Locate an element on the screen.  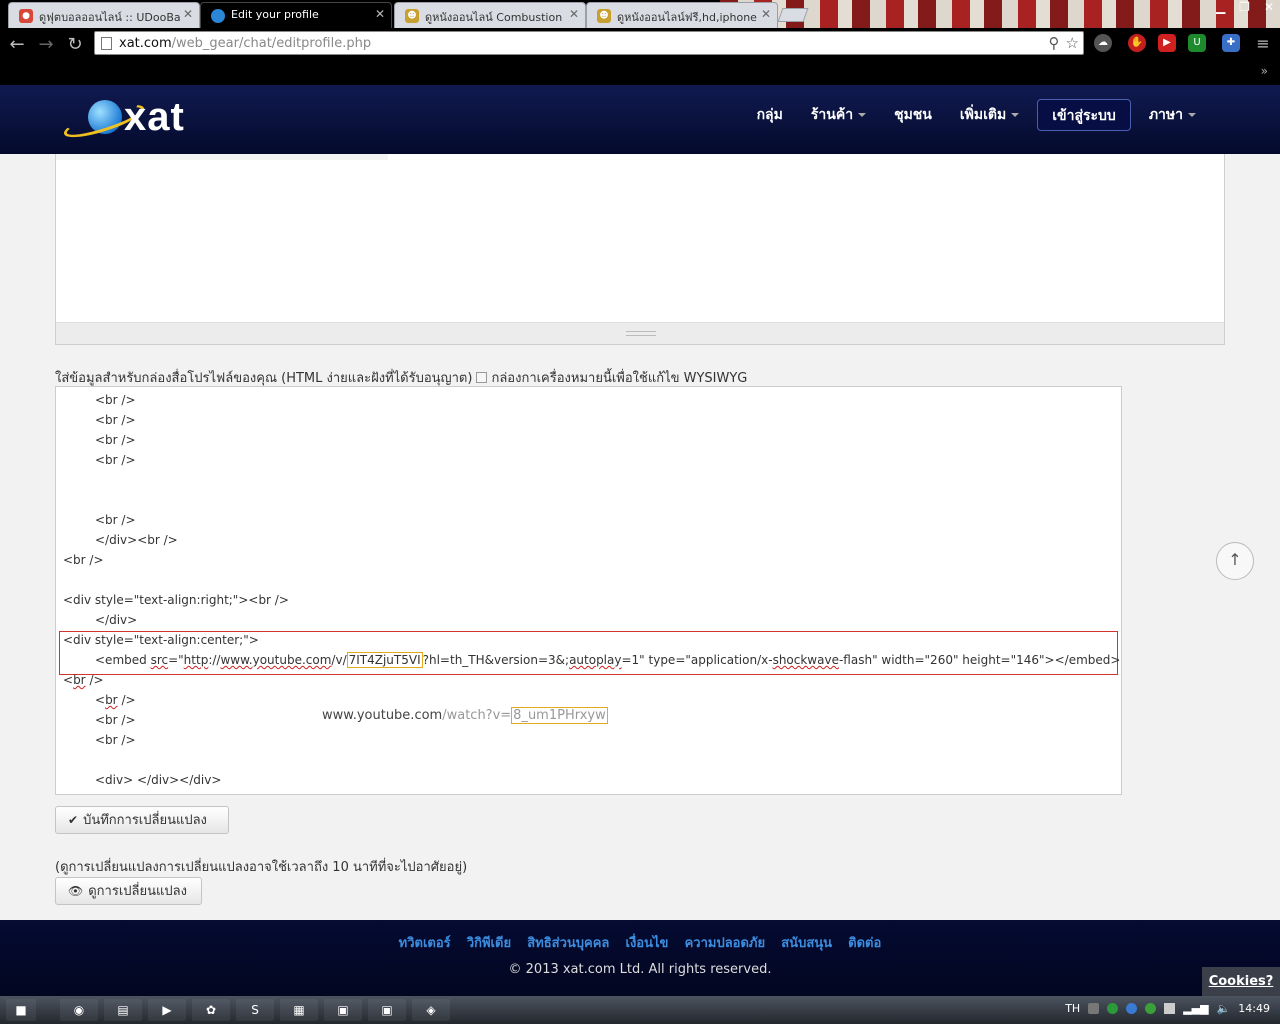
save-changes-button: ✔ บันทึกการเปลี่ยนแปลง is located at coordinates (142, 820).